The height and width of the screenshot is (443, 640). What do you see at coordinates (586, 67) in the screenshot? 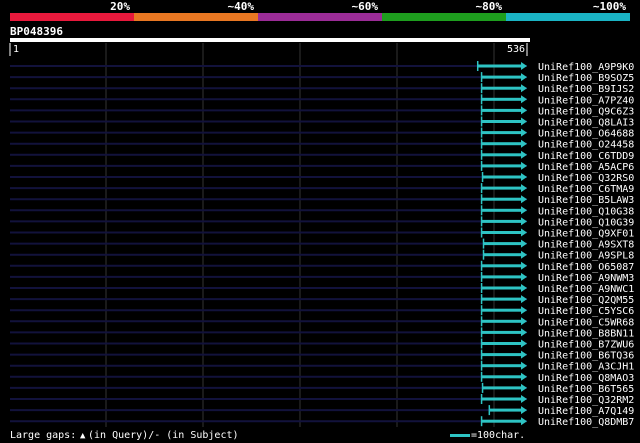
I see `hit-label: UniRef100_A9P9K0` at bounding box center [586, 67].